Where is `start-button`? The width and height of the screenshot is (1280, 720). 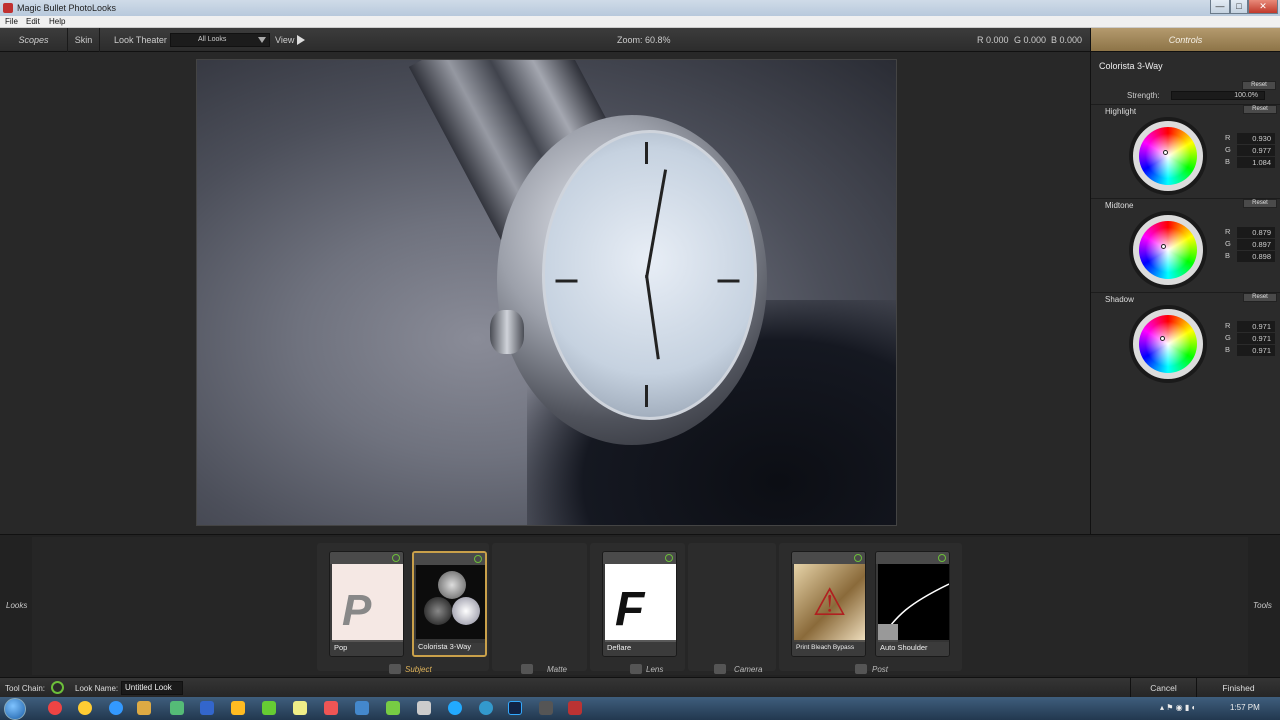
start-button is located at coordinates (15, 709).